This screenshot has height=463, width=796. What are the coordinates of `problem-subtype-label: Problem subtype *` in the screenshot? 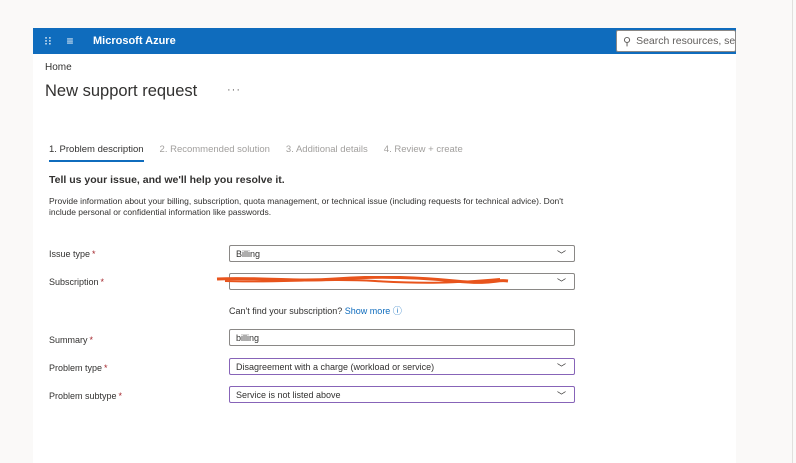 It's located at (85, 396).